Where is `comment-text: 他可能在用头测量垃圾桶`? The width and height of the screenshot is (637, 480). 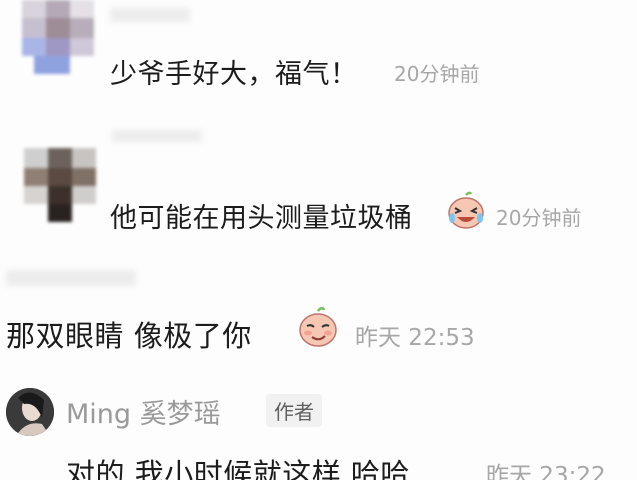
comment-text: 他可能在用头测量垃圾桶 is located at coordinates (261, 218).